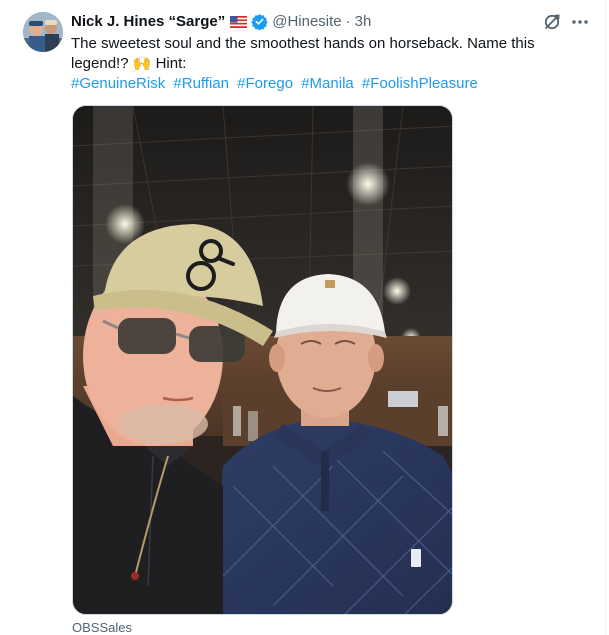  I want to click on hashtag-link: #FoolishPleasure, so click(420, 83).